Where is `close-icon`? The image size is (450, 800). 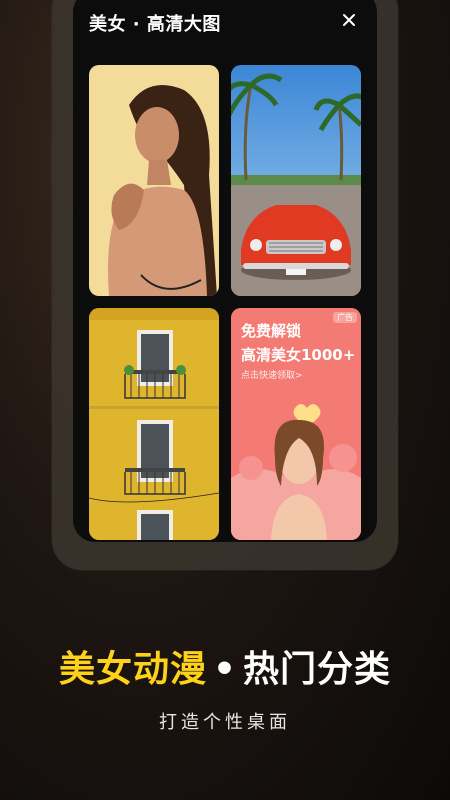
close-icon is located at coordinates (349, 20).